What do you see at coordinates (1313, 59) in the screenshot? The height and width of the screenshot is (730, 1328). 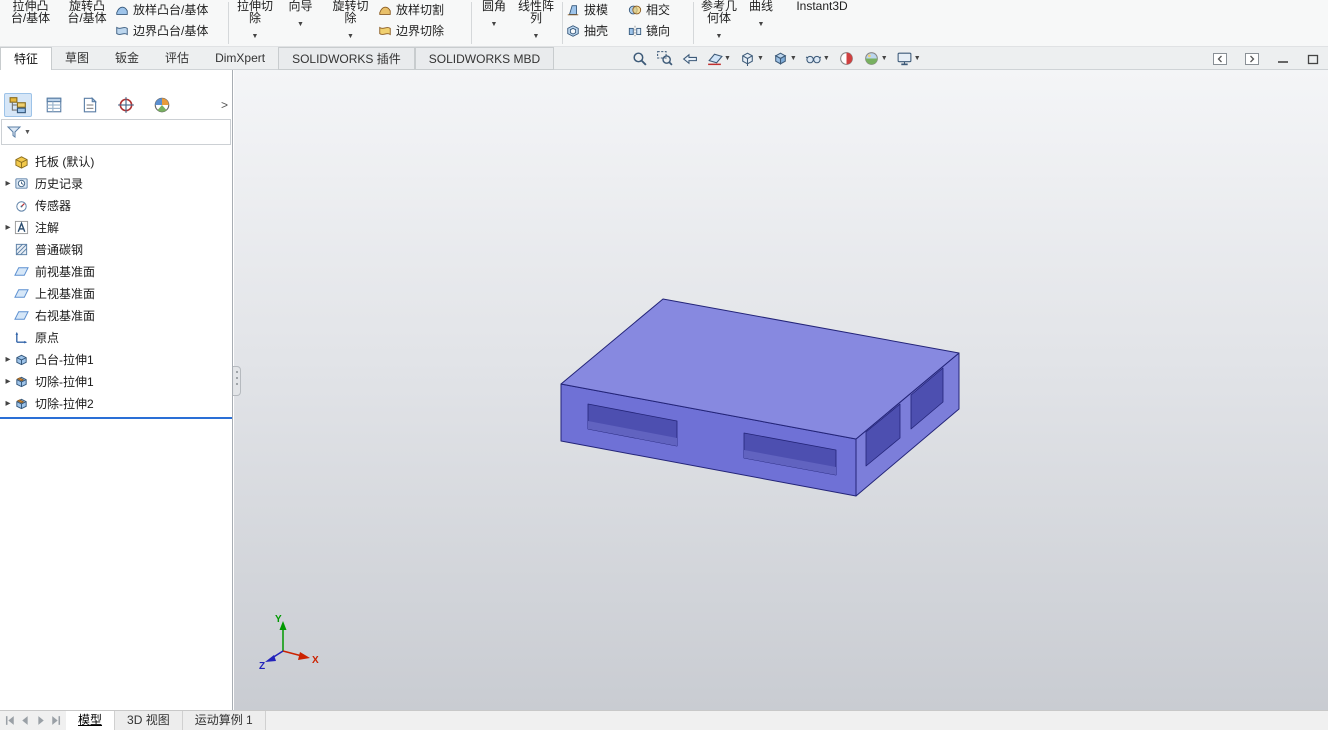 I see `restore-icon` at bounding box center [1313, 59].